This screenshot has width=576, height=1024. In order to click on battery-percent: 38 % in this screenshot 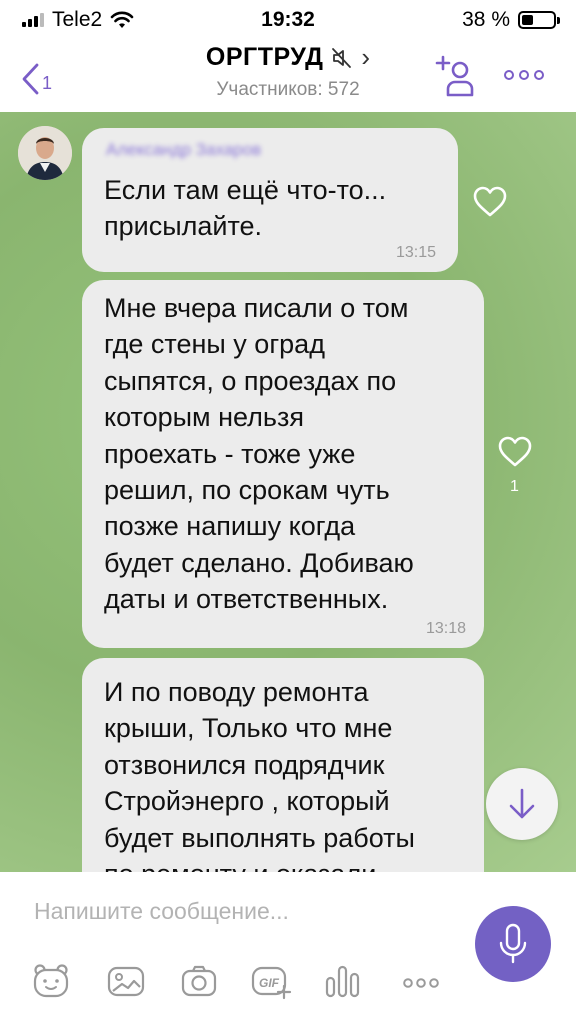, I will do `click(486, 19)`.